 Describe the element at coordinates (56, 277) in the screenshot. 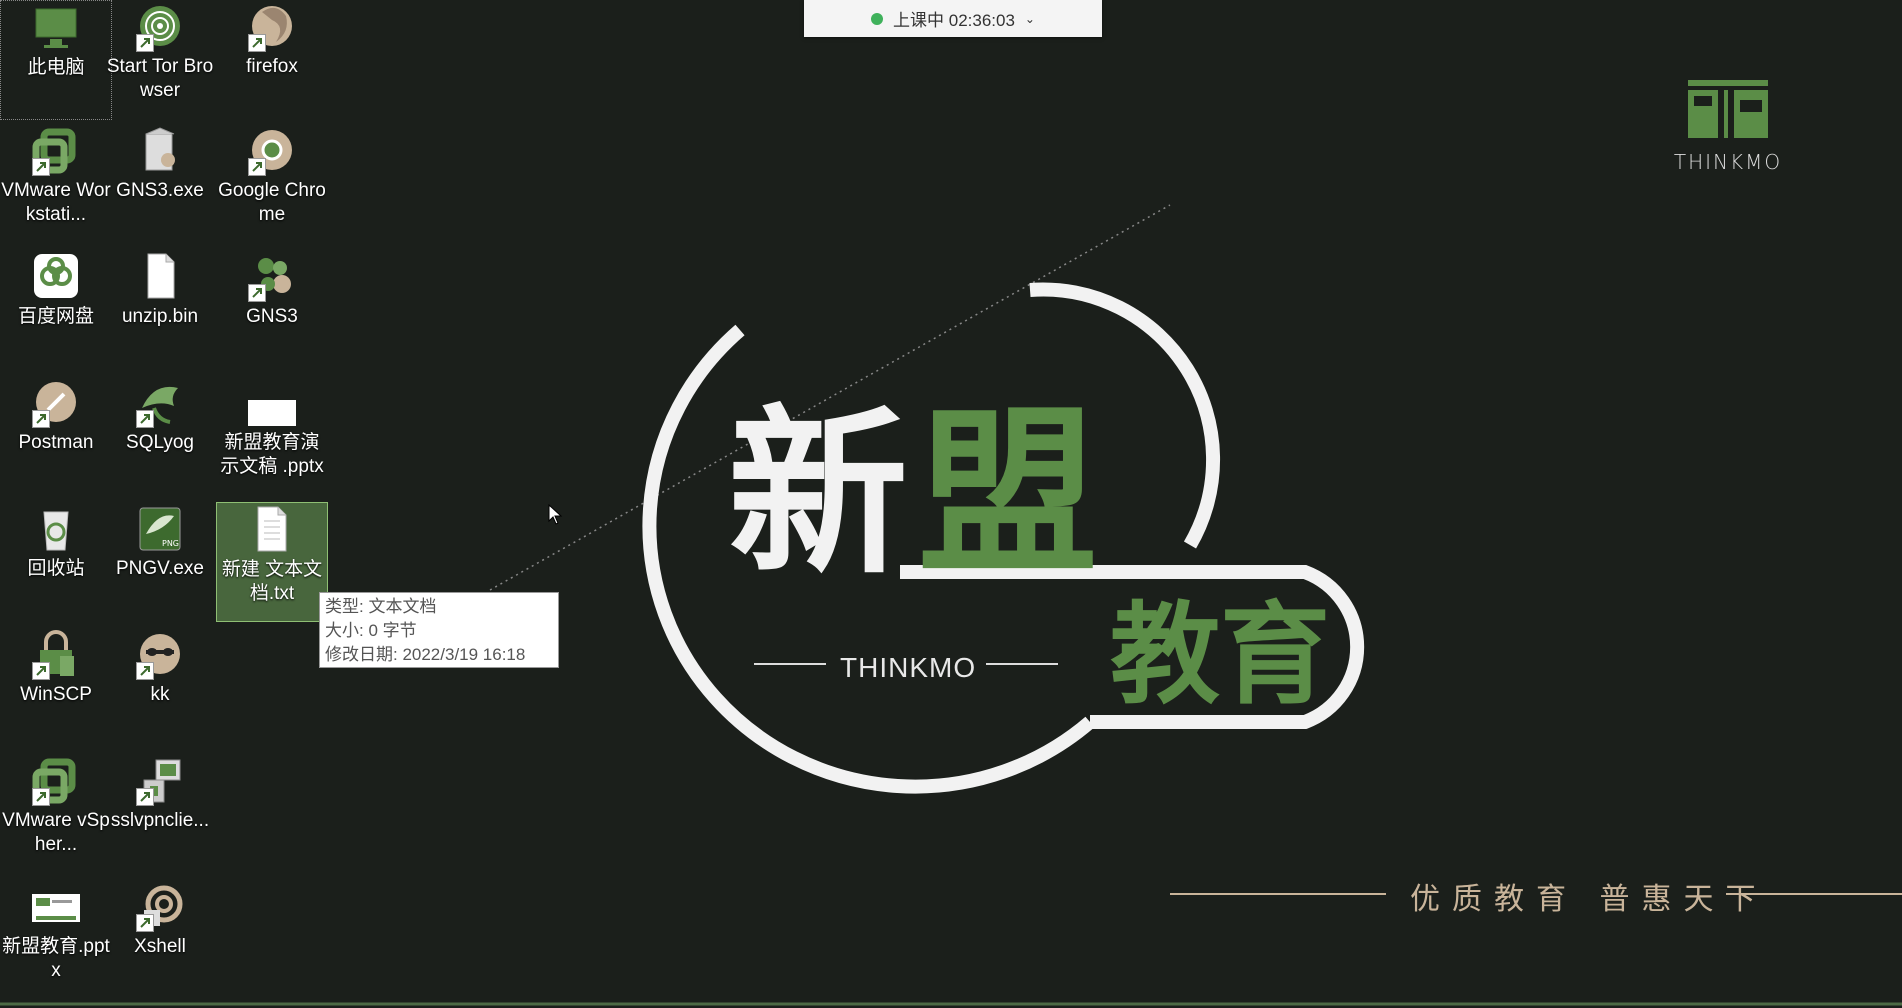

I see `baidu-netdisk-icon` at that location.